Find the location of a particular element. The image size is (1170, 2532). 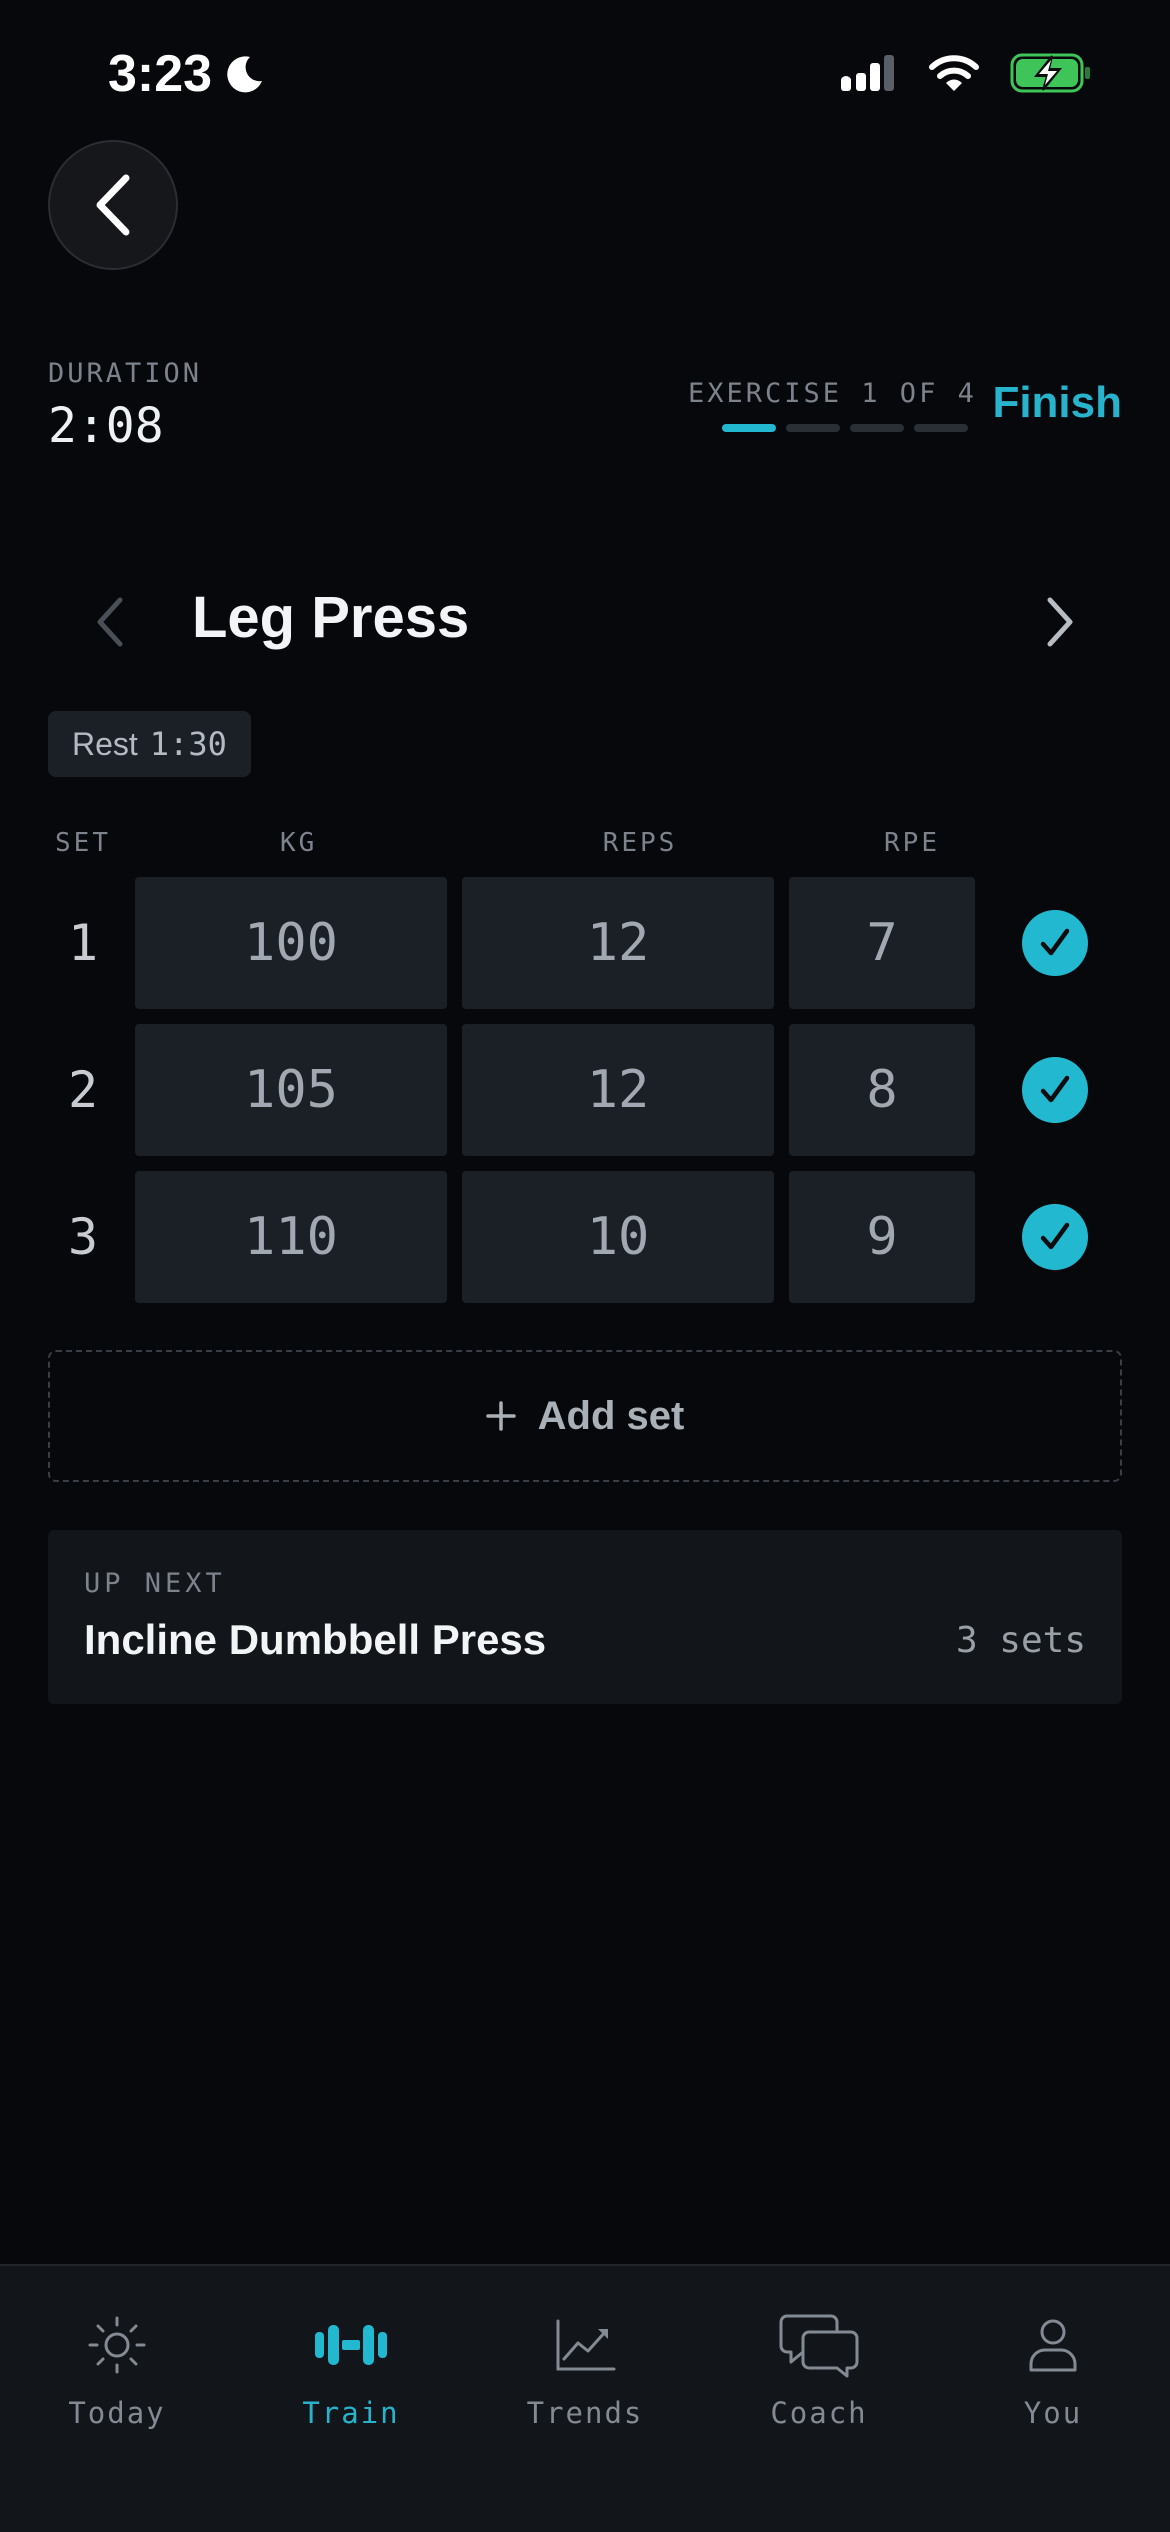

moon-icon is located at coordinates (245, 74).